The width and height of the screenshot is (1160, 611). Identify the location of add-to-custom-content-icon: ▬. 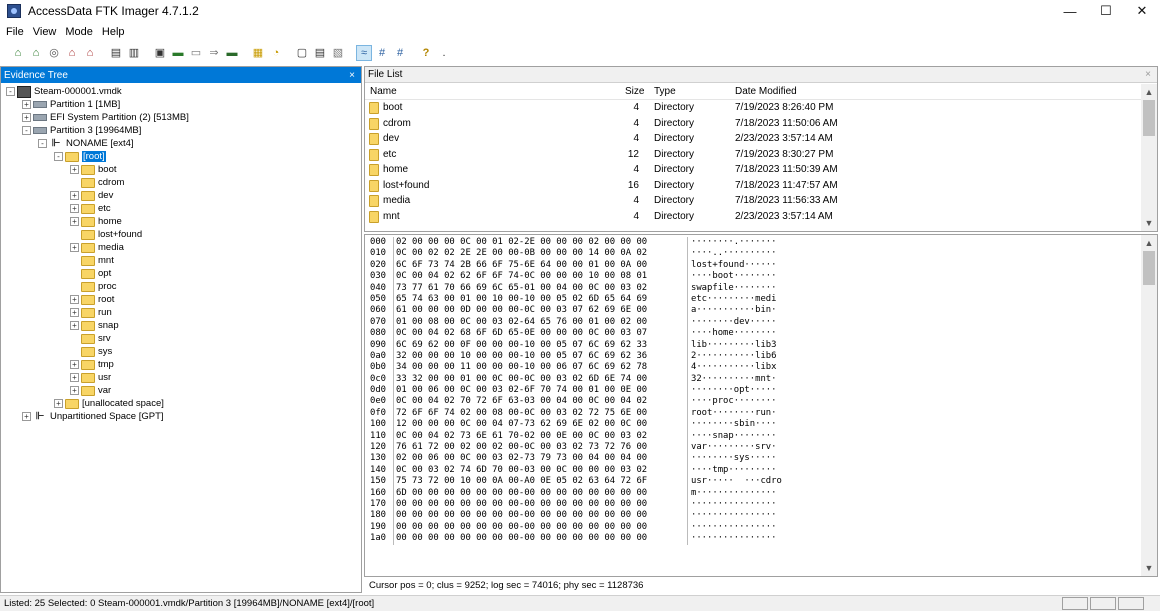
(178, 53).